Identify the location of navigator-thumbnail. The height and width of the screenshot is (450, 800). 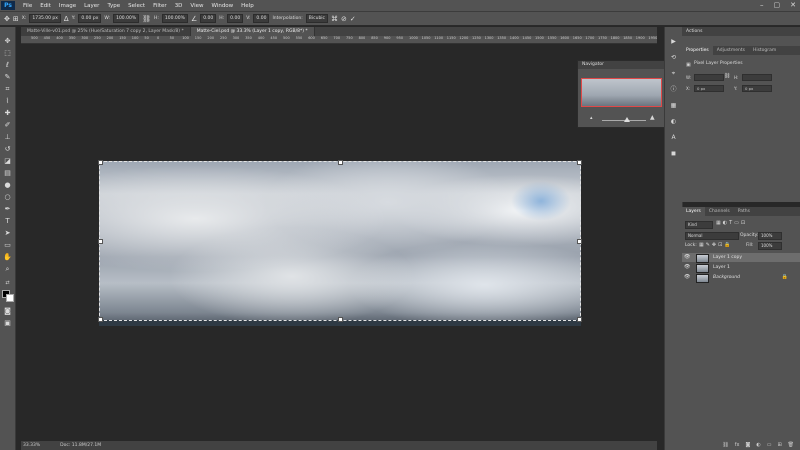
(621, 92).